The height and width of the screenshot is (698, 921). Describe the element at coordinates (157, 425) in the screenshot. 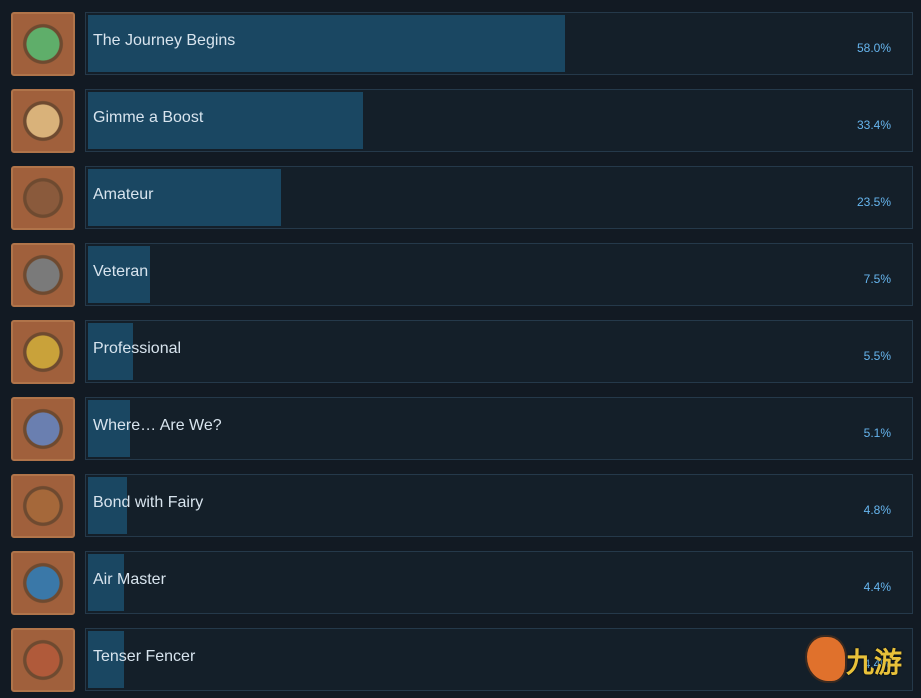

I see `achievement-name: Where… Are We?` at that location.